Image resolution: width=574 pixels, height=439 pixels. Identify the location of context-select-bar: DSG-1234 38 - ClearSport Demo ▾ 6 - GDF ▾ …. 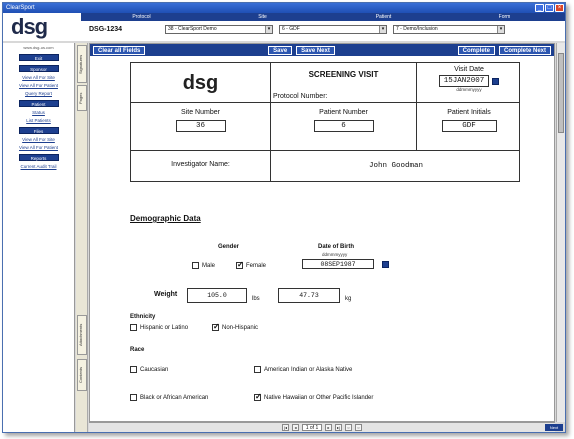
(323, 29).